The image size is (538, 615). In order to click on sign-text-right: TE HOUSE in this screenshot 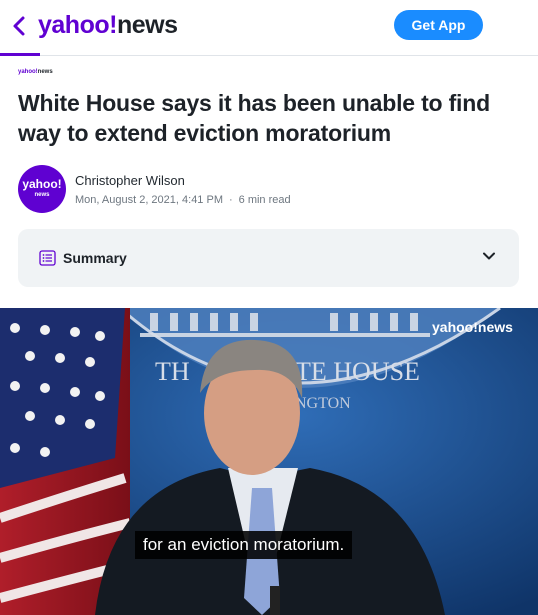, I will do `click(357, 371)`.